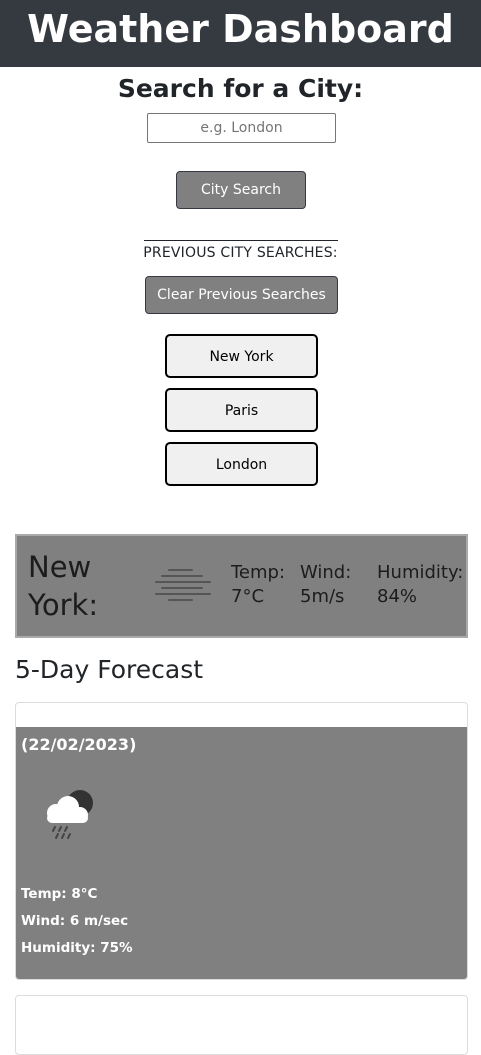 The height and width of the screenshot is (1055, 481). I want to click on forecast-humidity: Humidity: 75%, so click(77, 948).